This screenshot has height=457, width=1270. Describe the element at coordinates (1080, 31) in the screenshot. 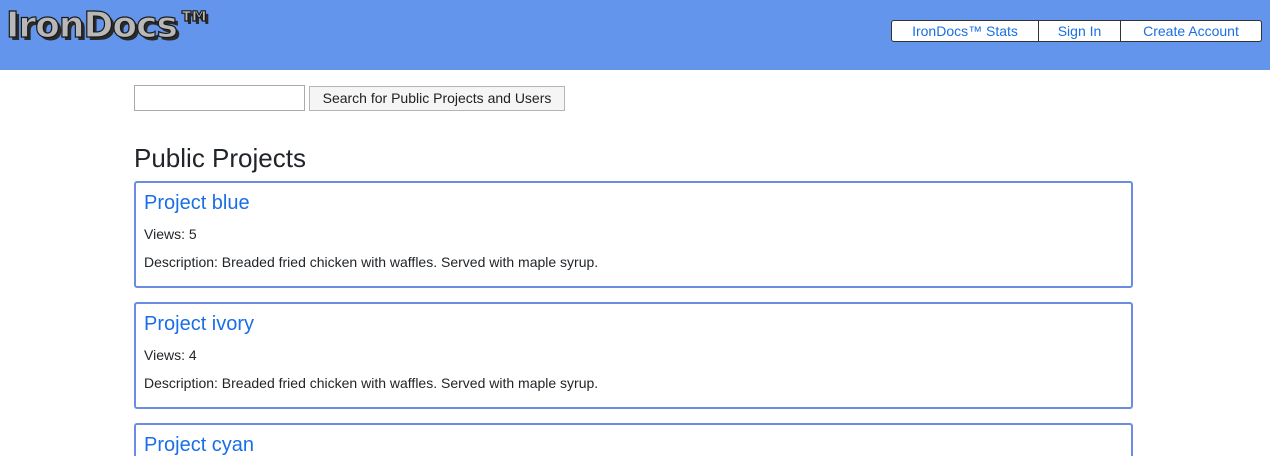

I see `sign-in-button: Sign In` at that location.